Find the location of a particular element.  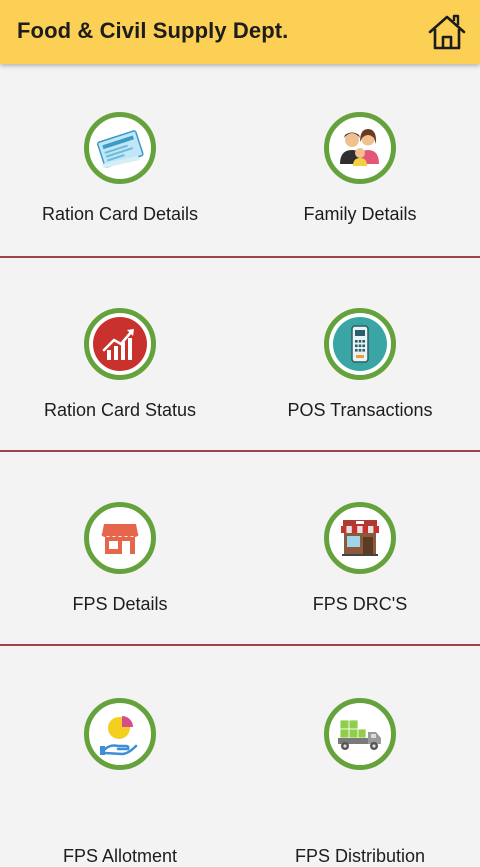

app-bar: Food & Civil Supply Dept. is located at coordinates (240, 32).